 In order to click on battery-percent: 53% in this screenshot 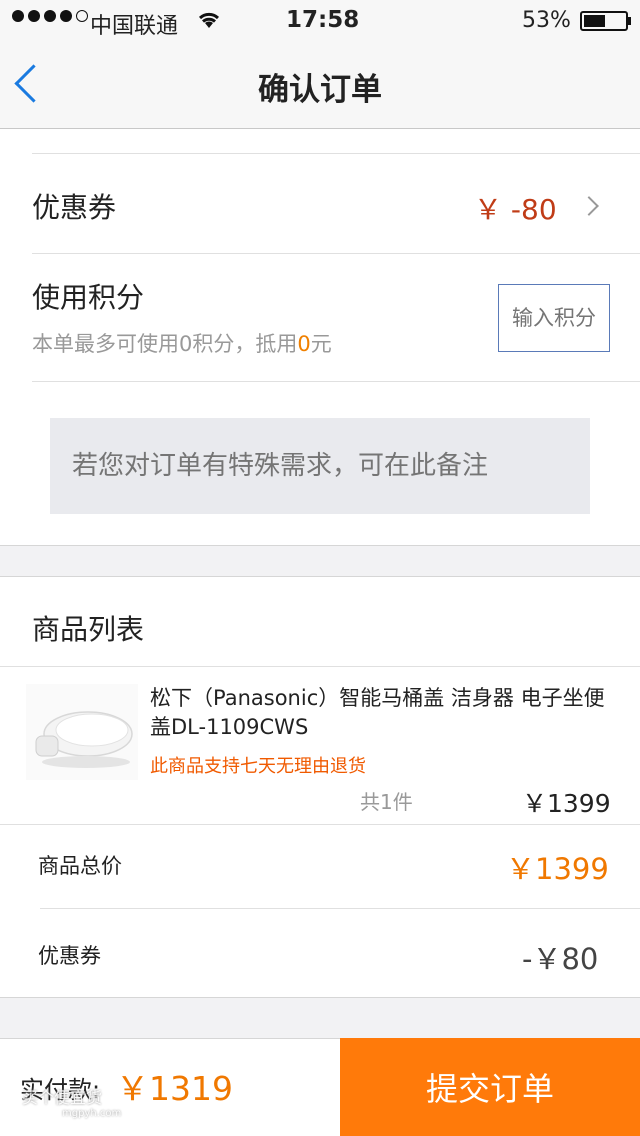, I will do `click(546, 20)`.